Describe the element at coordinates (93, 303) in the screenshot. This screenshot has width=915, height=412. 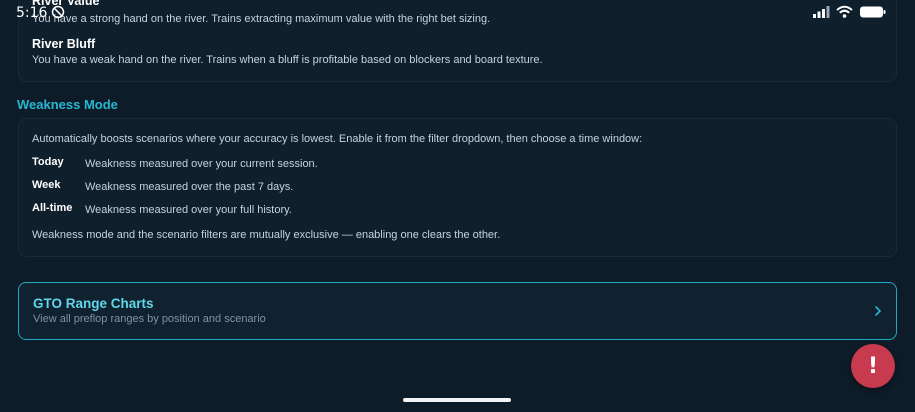
I see `range-charts-title: GTO Range Charts` at that location.